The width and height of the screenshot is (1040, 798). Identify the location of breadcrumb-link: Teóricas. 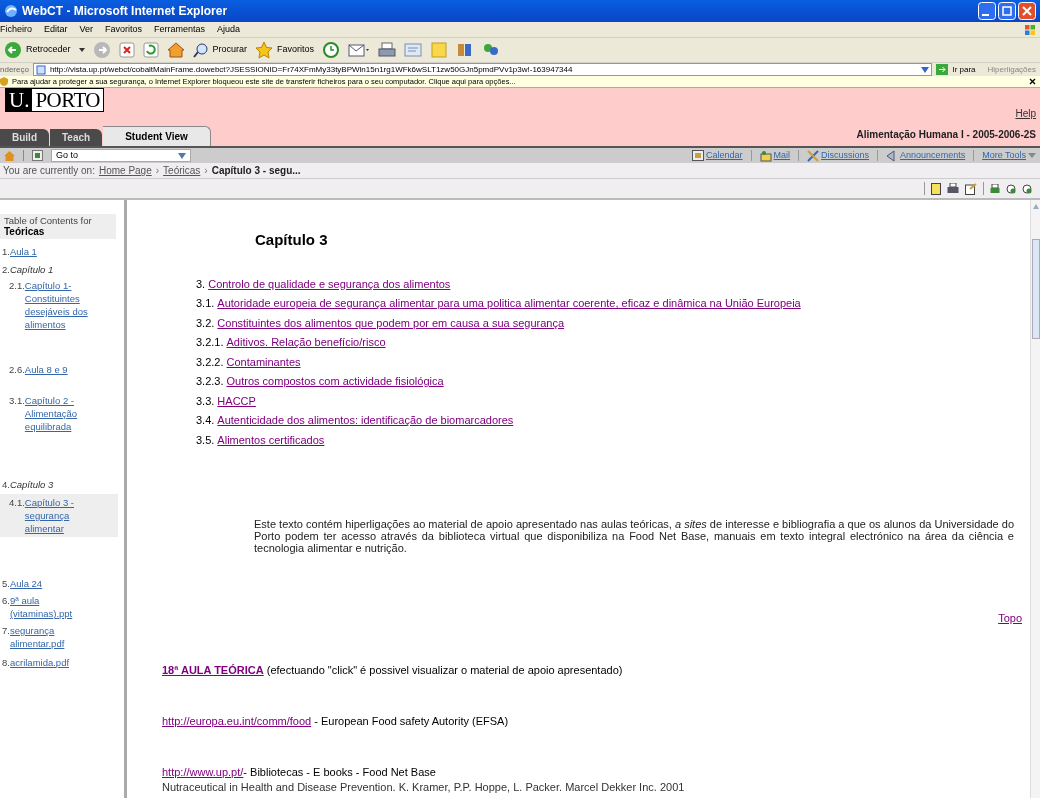
(182, 170).